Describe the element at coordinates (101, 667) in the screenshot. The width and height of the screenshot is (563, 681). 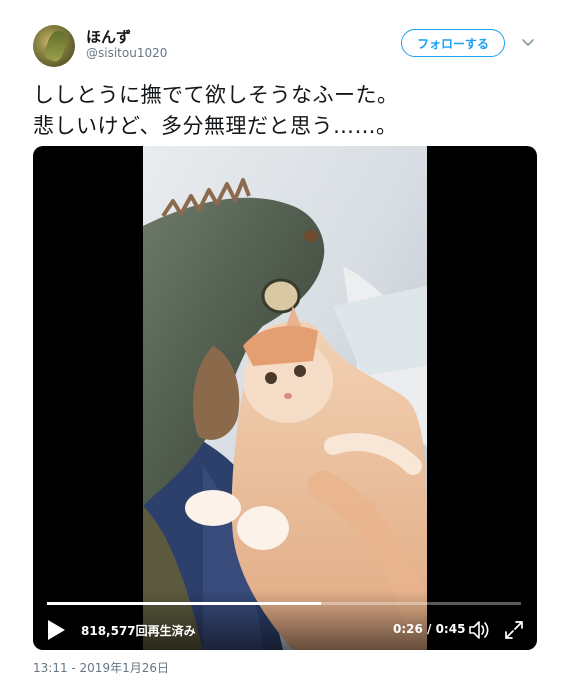
I see `tweet-timestamp: 13:11 - 2019年1月26日` at that location.